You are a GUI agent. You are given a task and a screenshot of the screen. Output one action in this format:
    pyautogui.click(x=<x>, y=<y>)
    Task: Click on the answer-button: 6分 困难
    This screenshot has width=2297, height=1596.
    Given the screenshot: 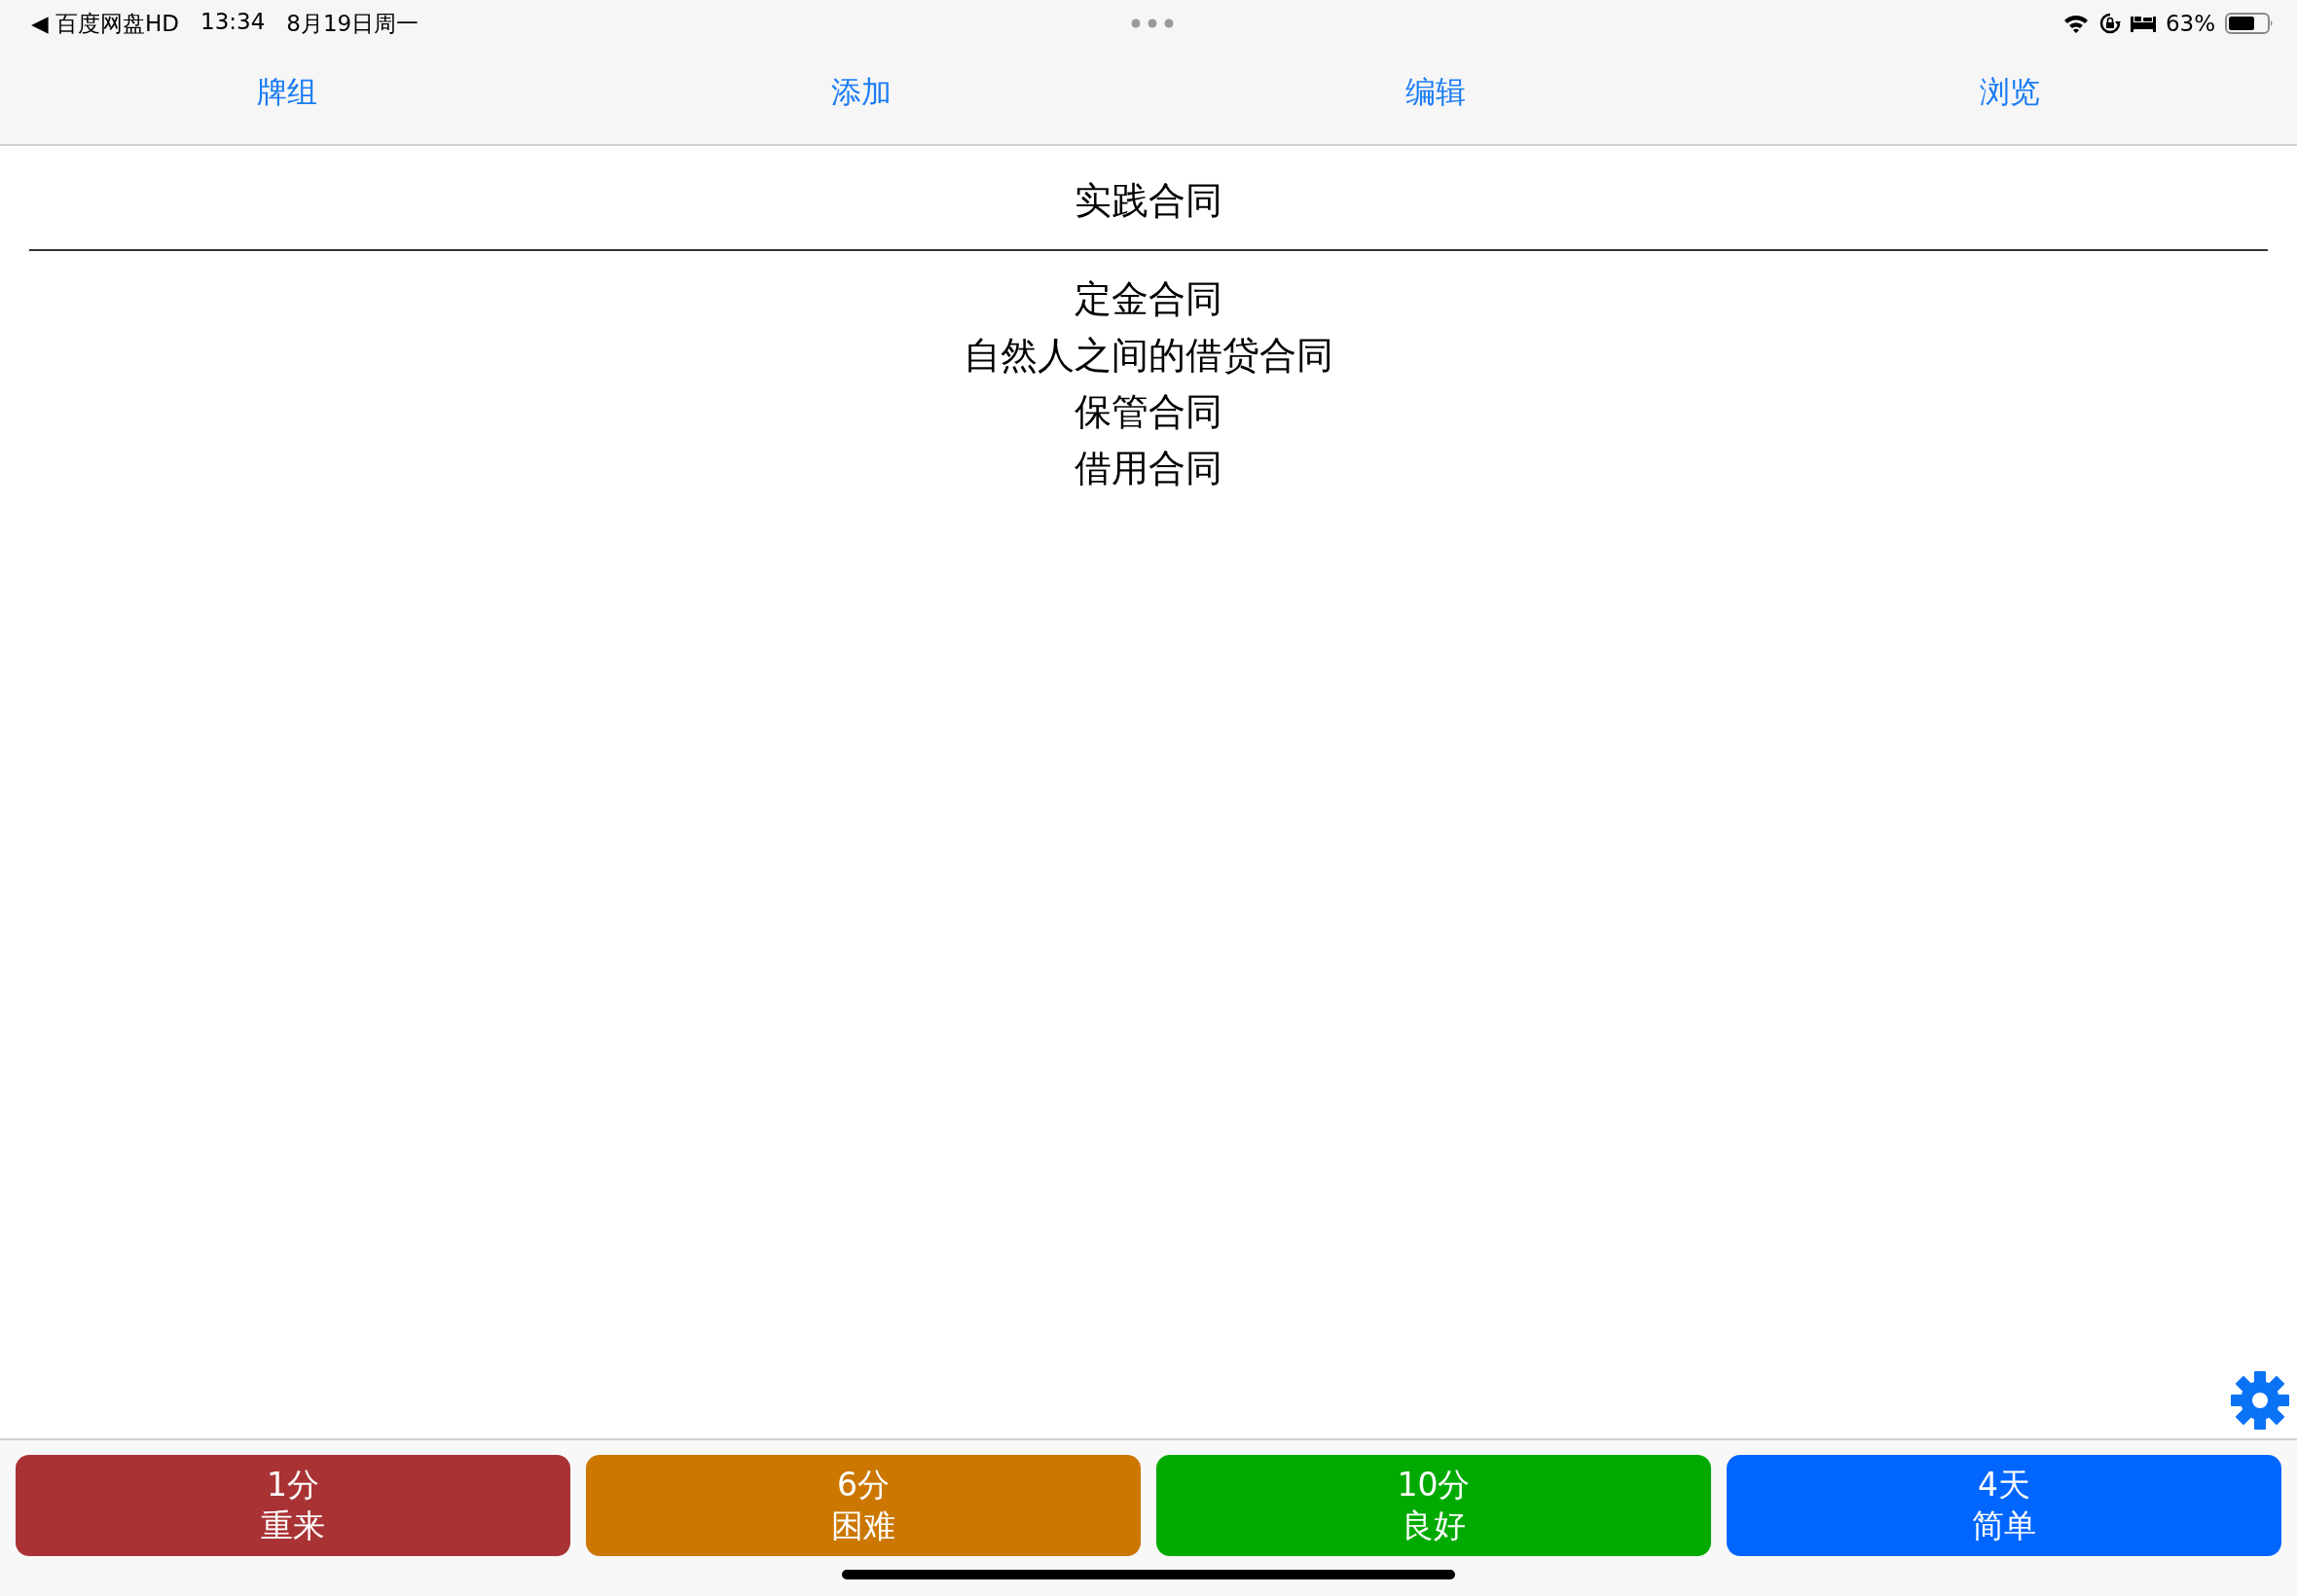 What is the action you would take?
    pyautogui.click(x=863, y=1505)
    